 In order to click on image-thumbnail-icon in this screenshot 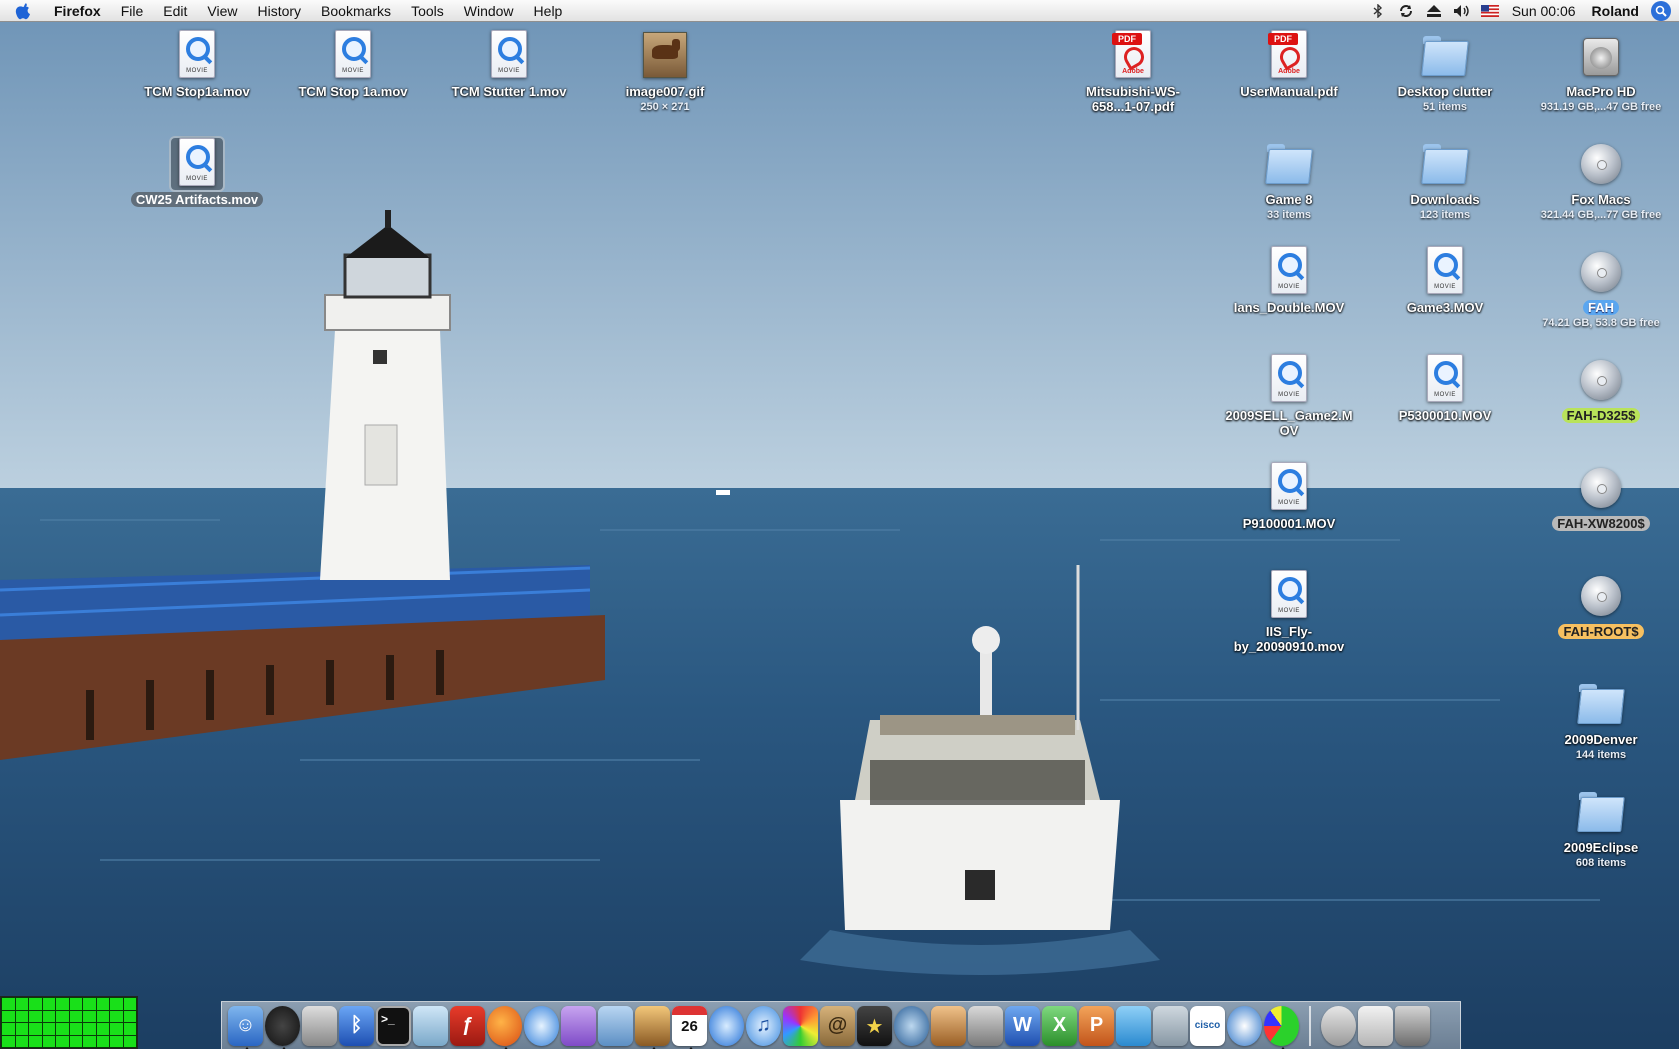, I will do `click(665, 56)`.